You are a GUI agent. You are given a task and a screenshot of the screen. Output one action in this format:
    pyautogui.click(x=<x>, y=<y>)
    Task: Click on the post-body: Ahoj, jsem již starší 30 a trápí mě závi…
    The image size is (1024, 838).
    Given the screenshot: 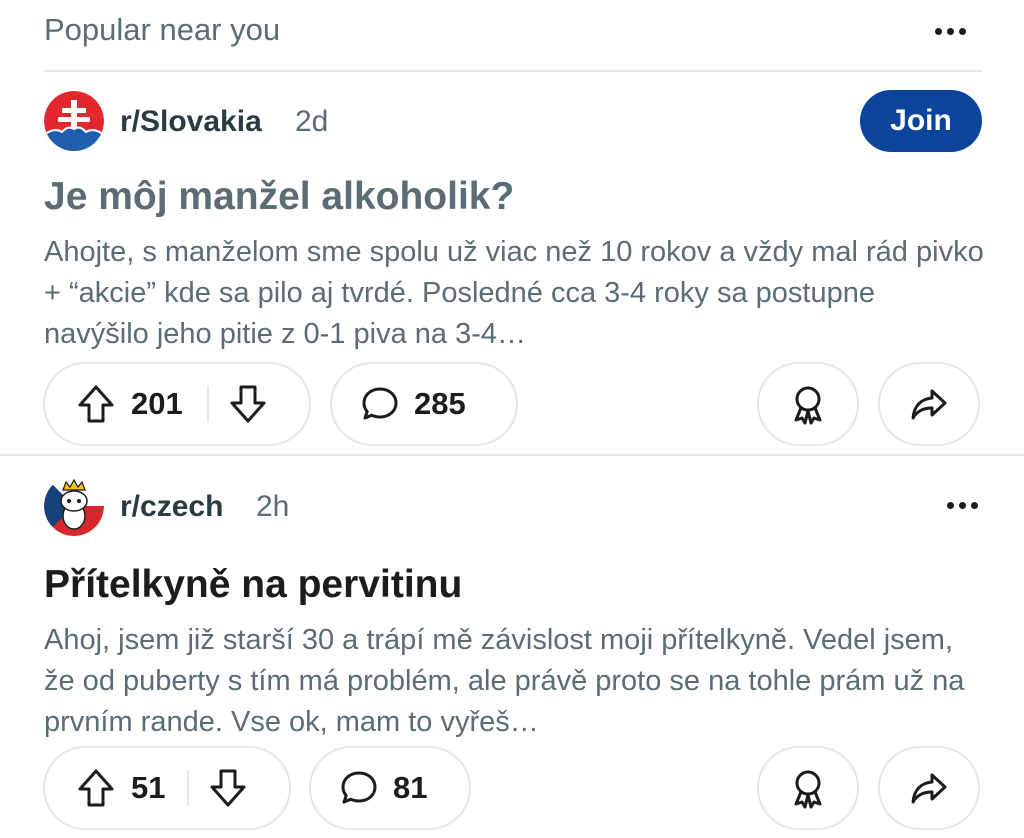 What is the action you would take?
    pyautogui.click(x=514, y=681)
    